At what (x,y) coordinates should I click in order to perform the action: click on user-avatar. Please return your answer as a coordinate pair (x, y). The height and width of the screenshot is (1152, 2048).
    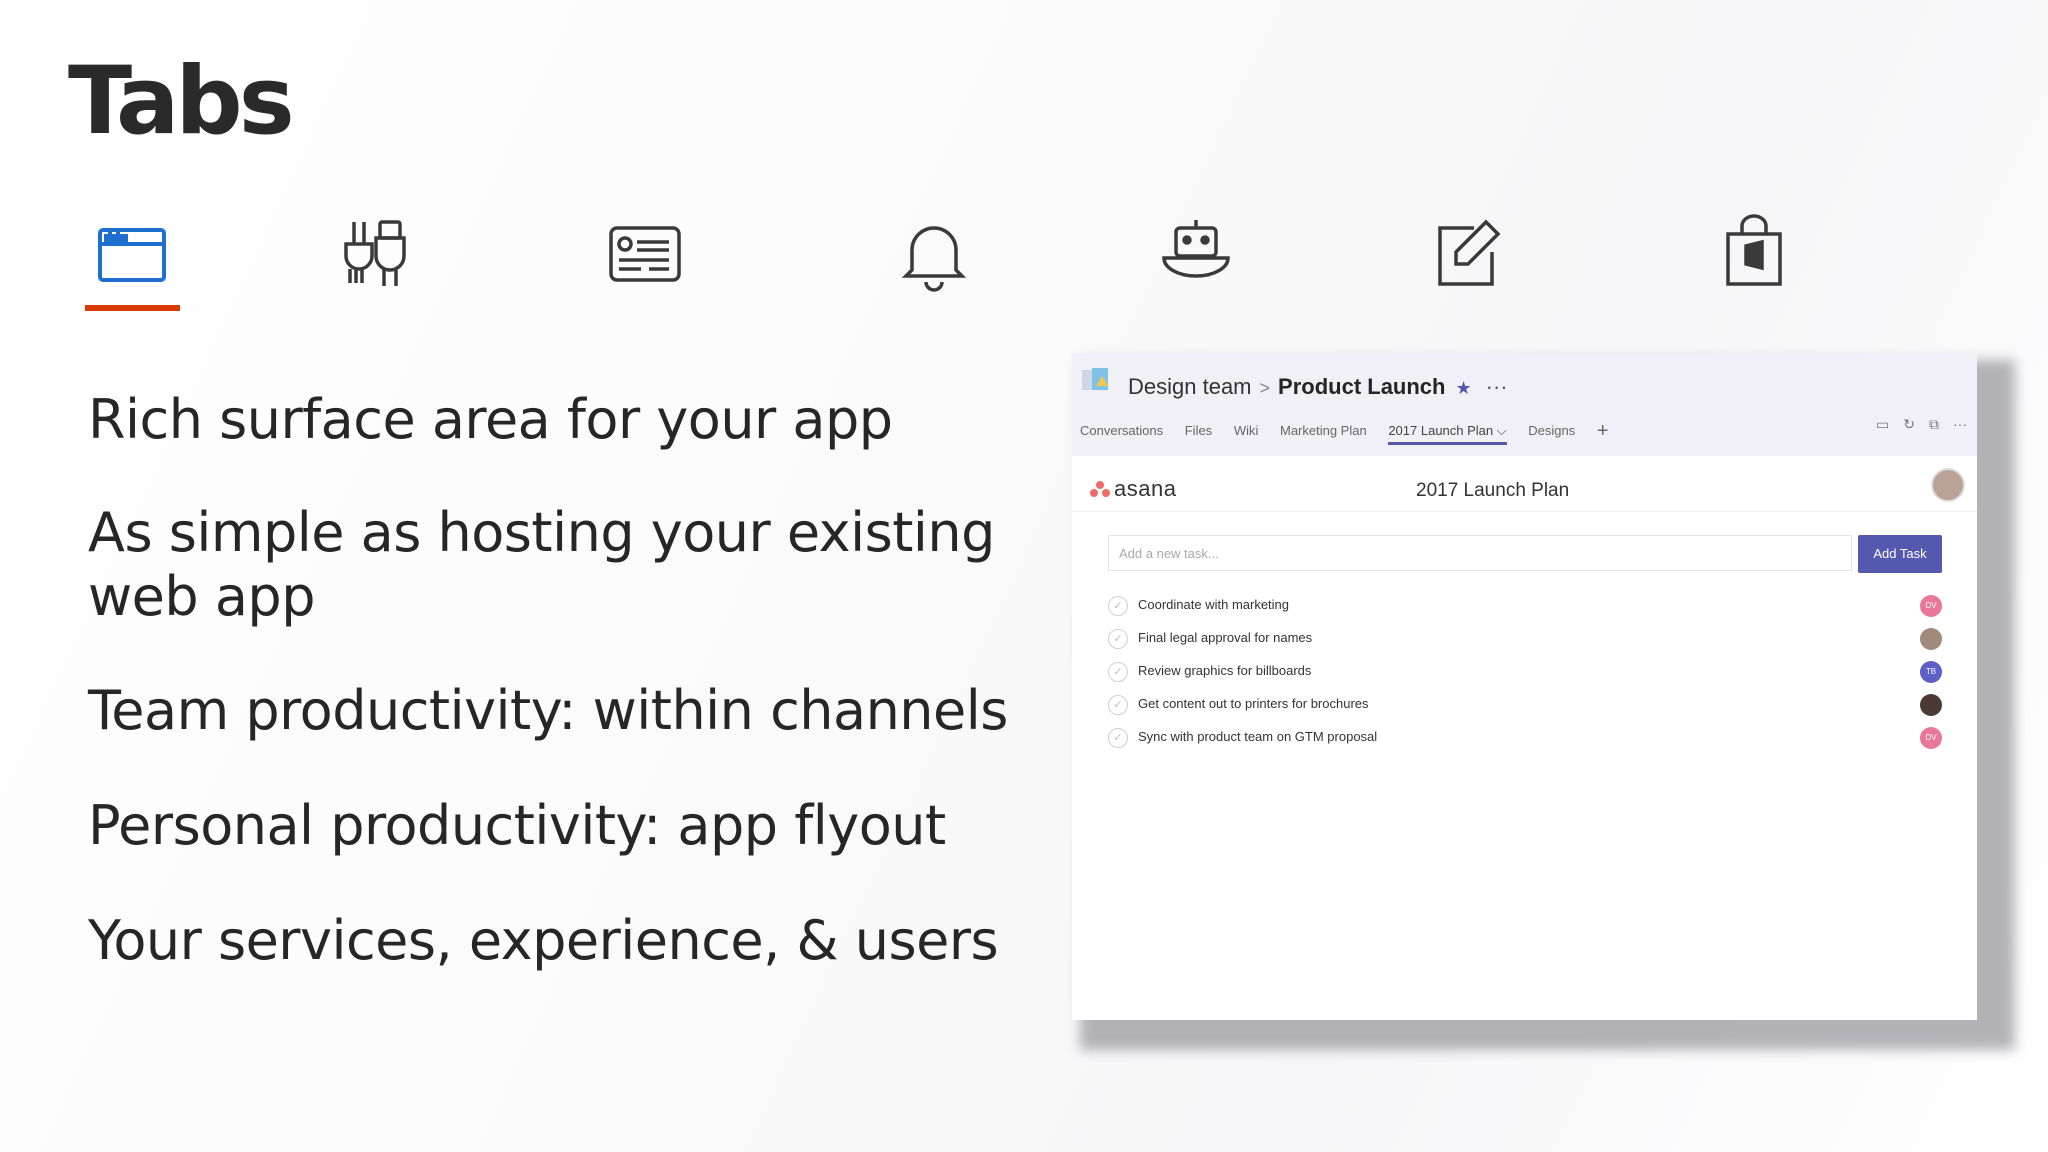
    Looking at the image, I should click on (1948, 485).